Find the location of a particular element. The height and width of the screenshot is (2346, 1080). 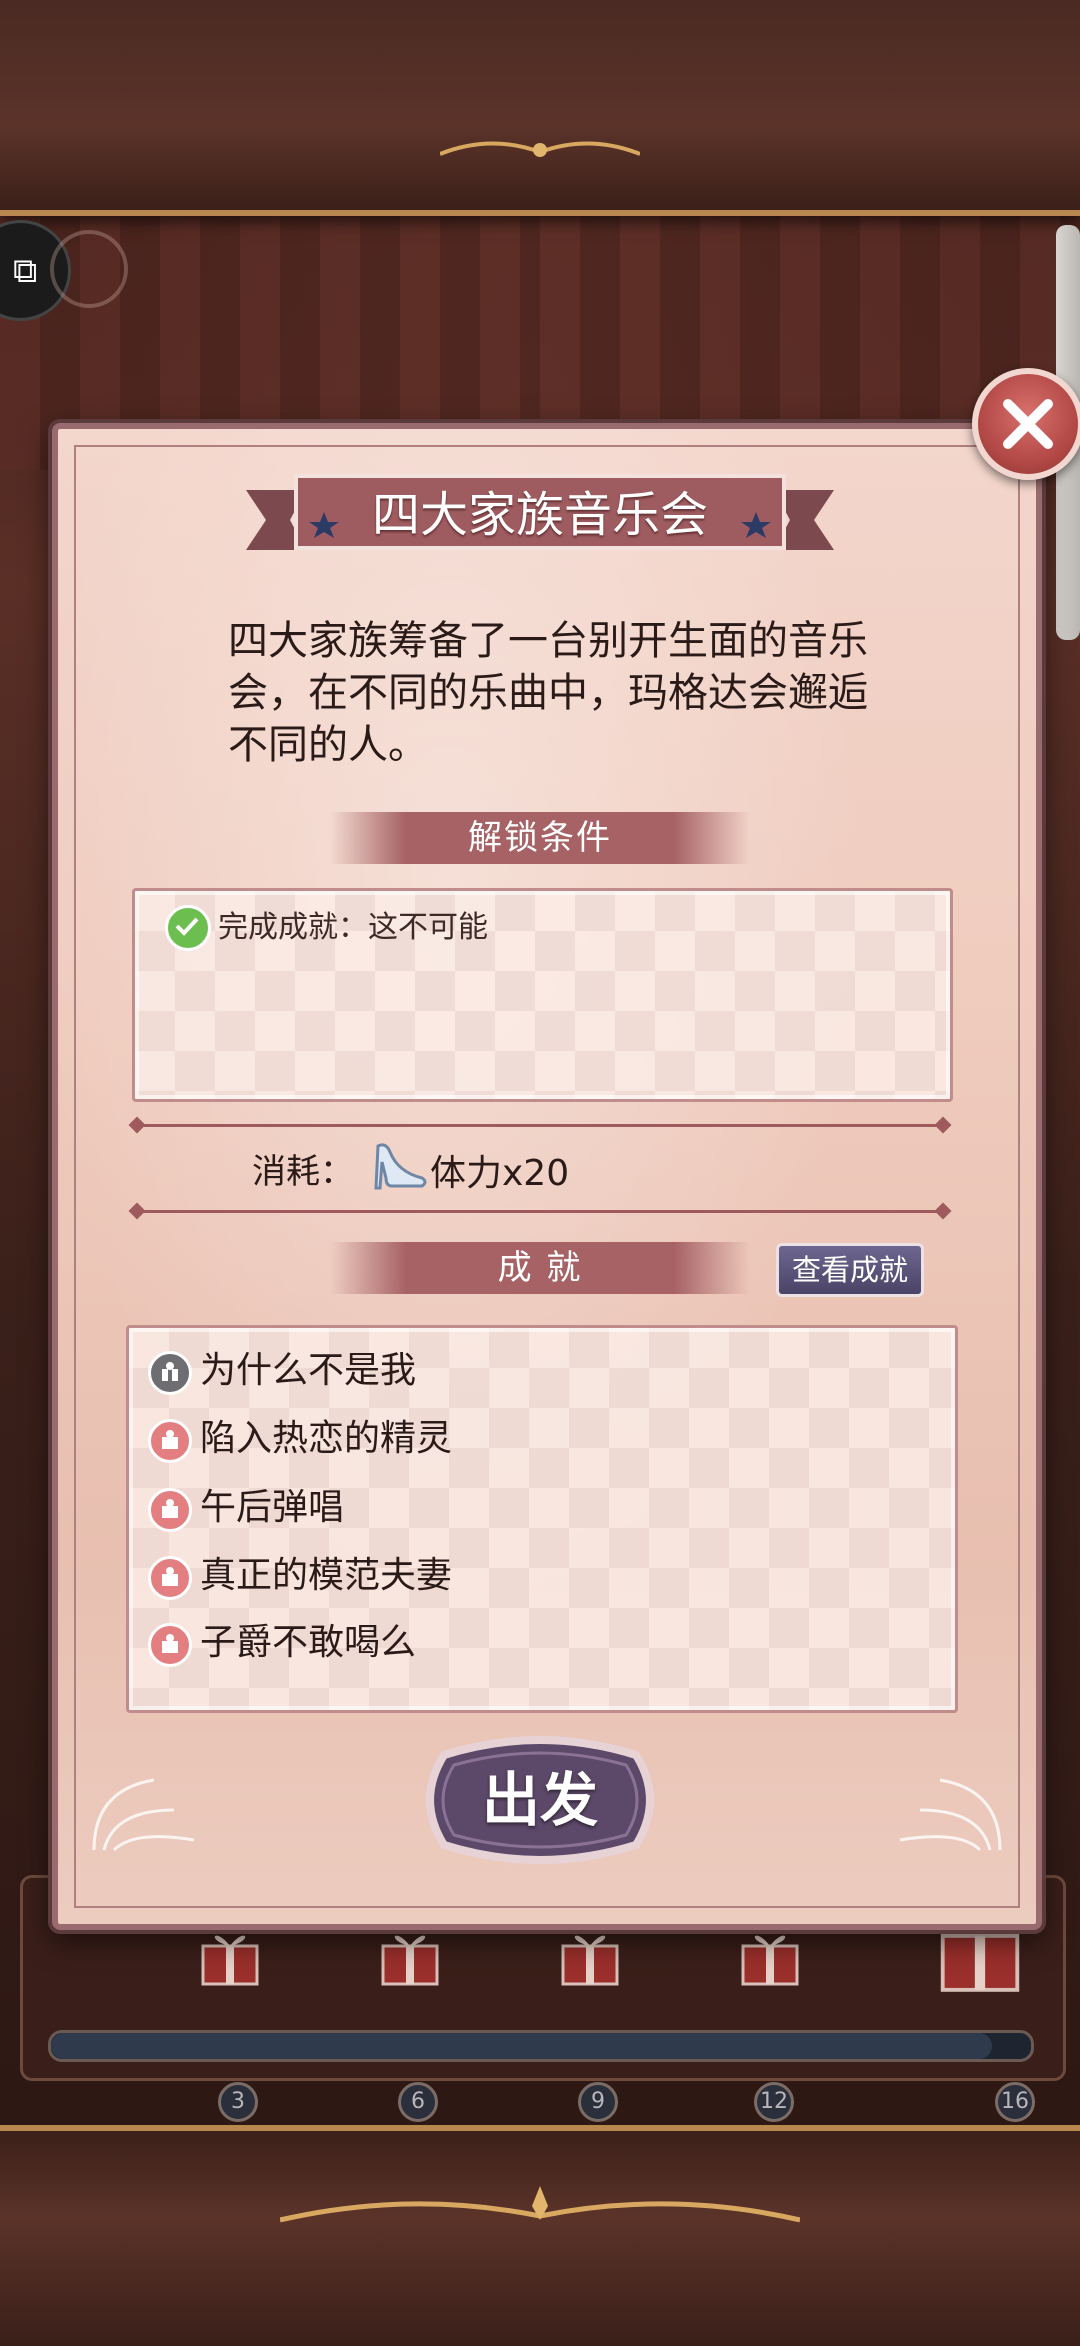

milestone-marker: 12 is located at coordinates (774, 2102).